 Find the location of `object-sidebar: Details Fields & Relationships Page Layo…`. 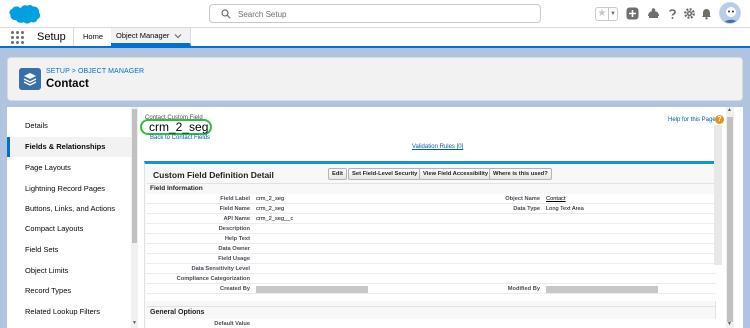

object-sidebar: Details Fields & Relationships Page Layo… is located at coordinates (72, 217).